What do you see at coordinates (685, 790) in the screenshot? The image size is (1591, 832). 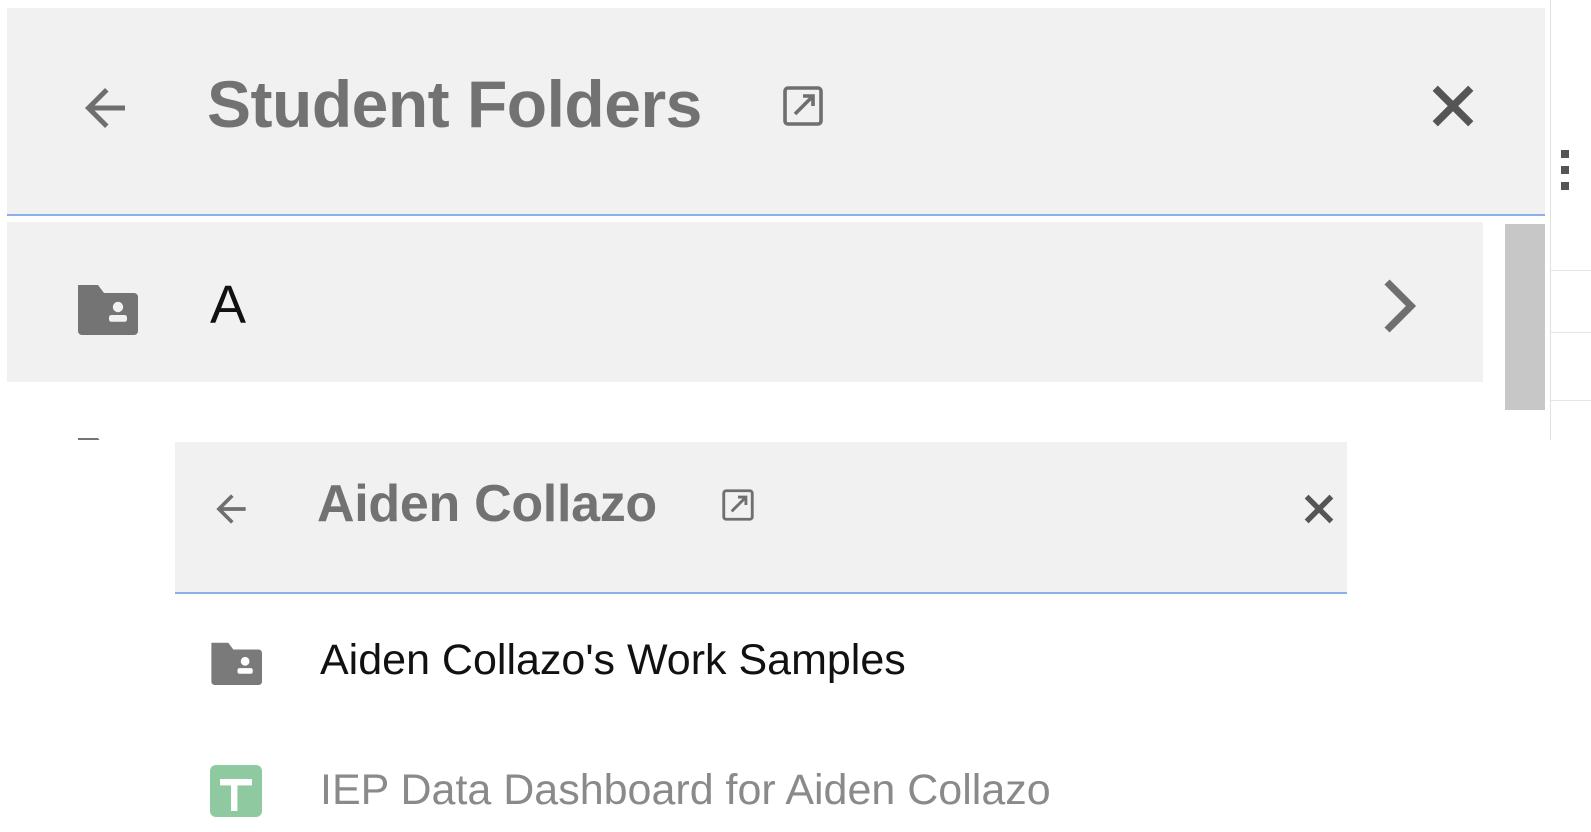 I see `list-item-label: IEP Data Dashboard for Aiden Collazo` at bounding box center [685, 790].